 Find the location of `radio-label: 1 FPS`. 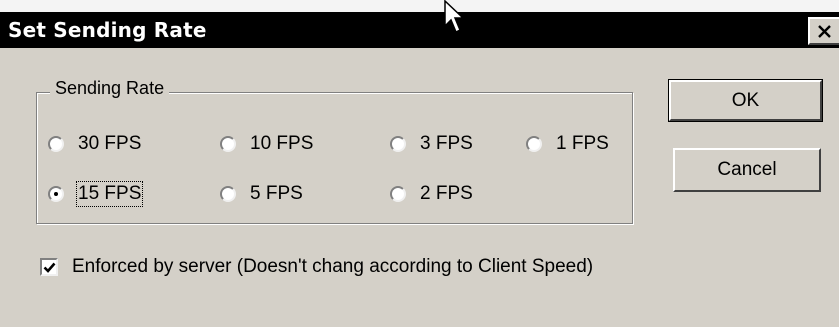

radio-label: 1 FPS is located at coordinates (582, 143).